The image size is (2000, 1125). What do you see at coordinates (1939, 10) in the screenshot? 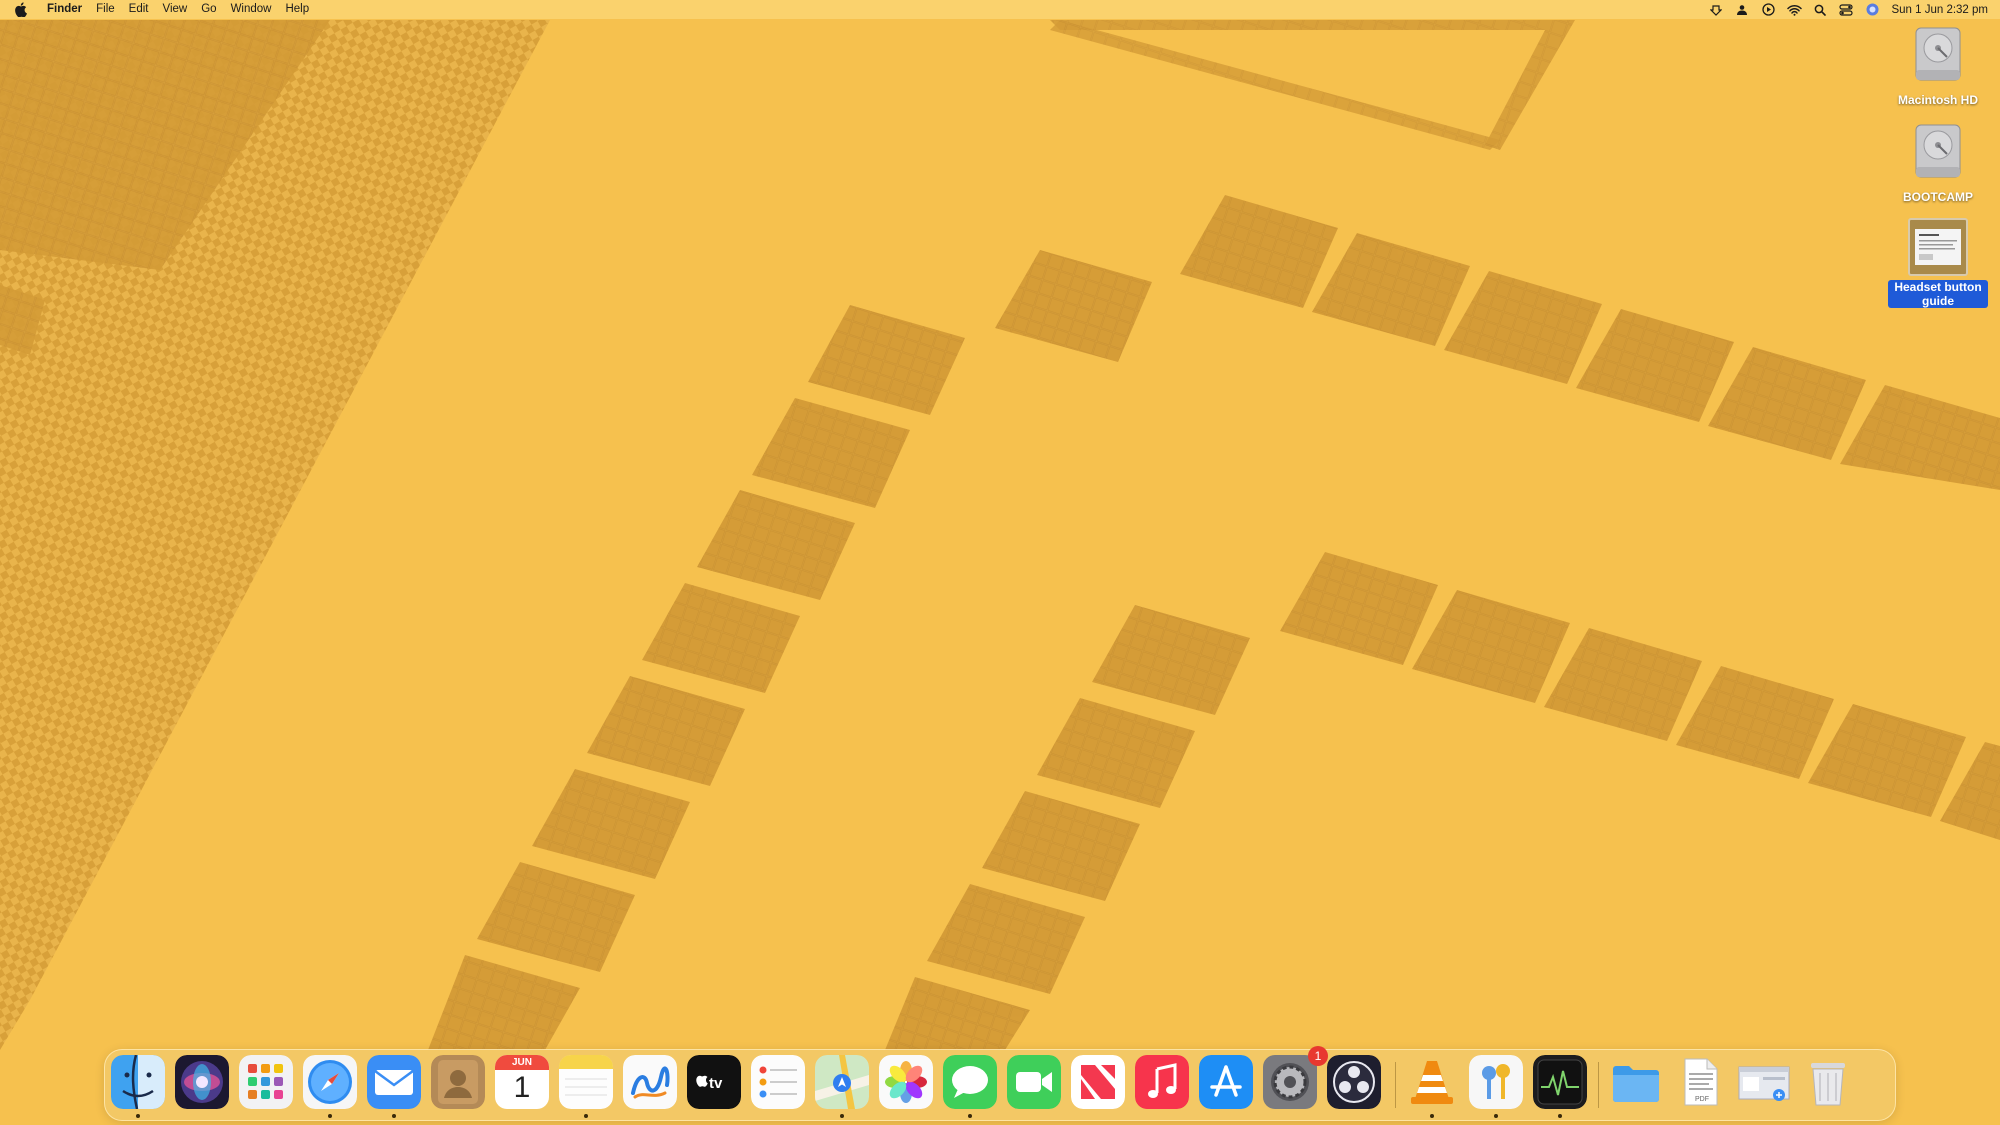
I see `menu-bar-clock: Sun 1 Jun 2:32 pm` at bounding box center [1939, 10].